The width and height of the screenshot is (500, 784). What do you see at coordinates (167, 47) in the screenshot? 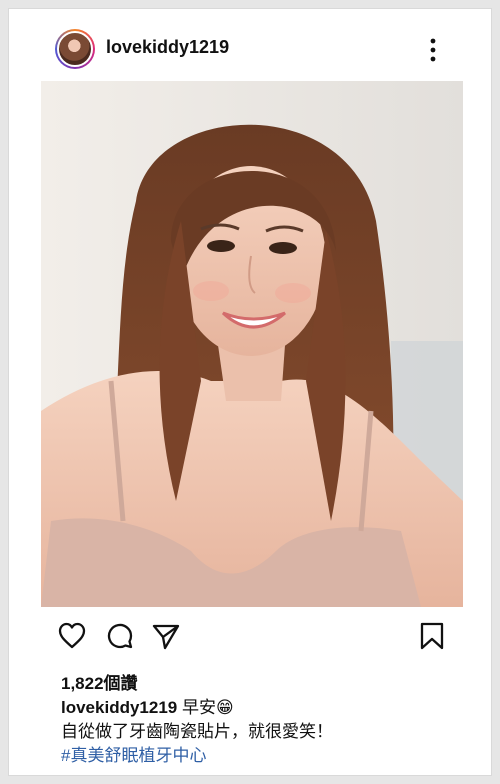
I see `post-username: lovekiddy1219` at bounding box center [167, 47].